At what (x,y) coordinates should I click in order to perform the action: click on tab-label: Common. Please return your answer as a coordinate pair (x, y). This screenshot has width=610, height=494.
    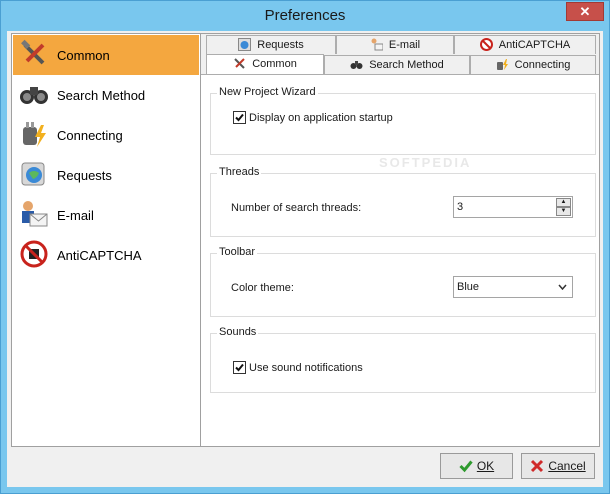
    Looking at the image, I should click on (274, 64).